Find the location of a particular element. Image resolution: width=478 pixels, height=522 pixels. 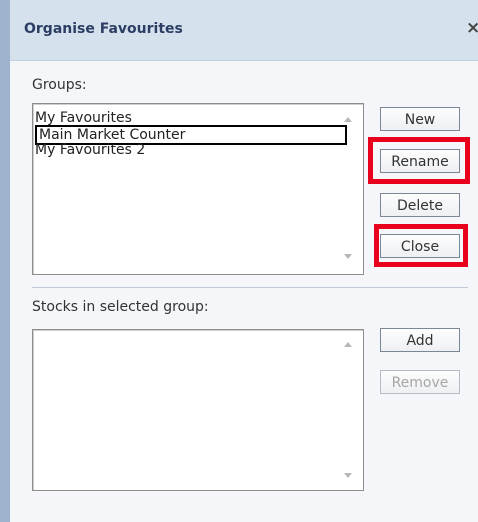

groups-label: Groups: is located at coordinates (59, 85).